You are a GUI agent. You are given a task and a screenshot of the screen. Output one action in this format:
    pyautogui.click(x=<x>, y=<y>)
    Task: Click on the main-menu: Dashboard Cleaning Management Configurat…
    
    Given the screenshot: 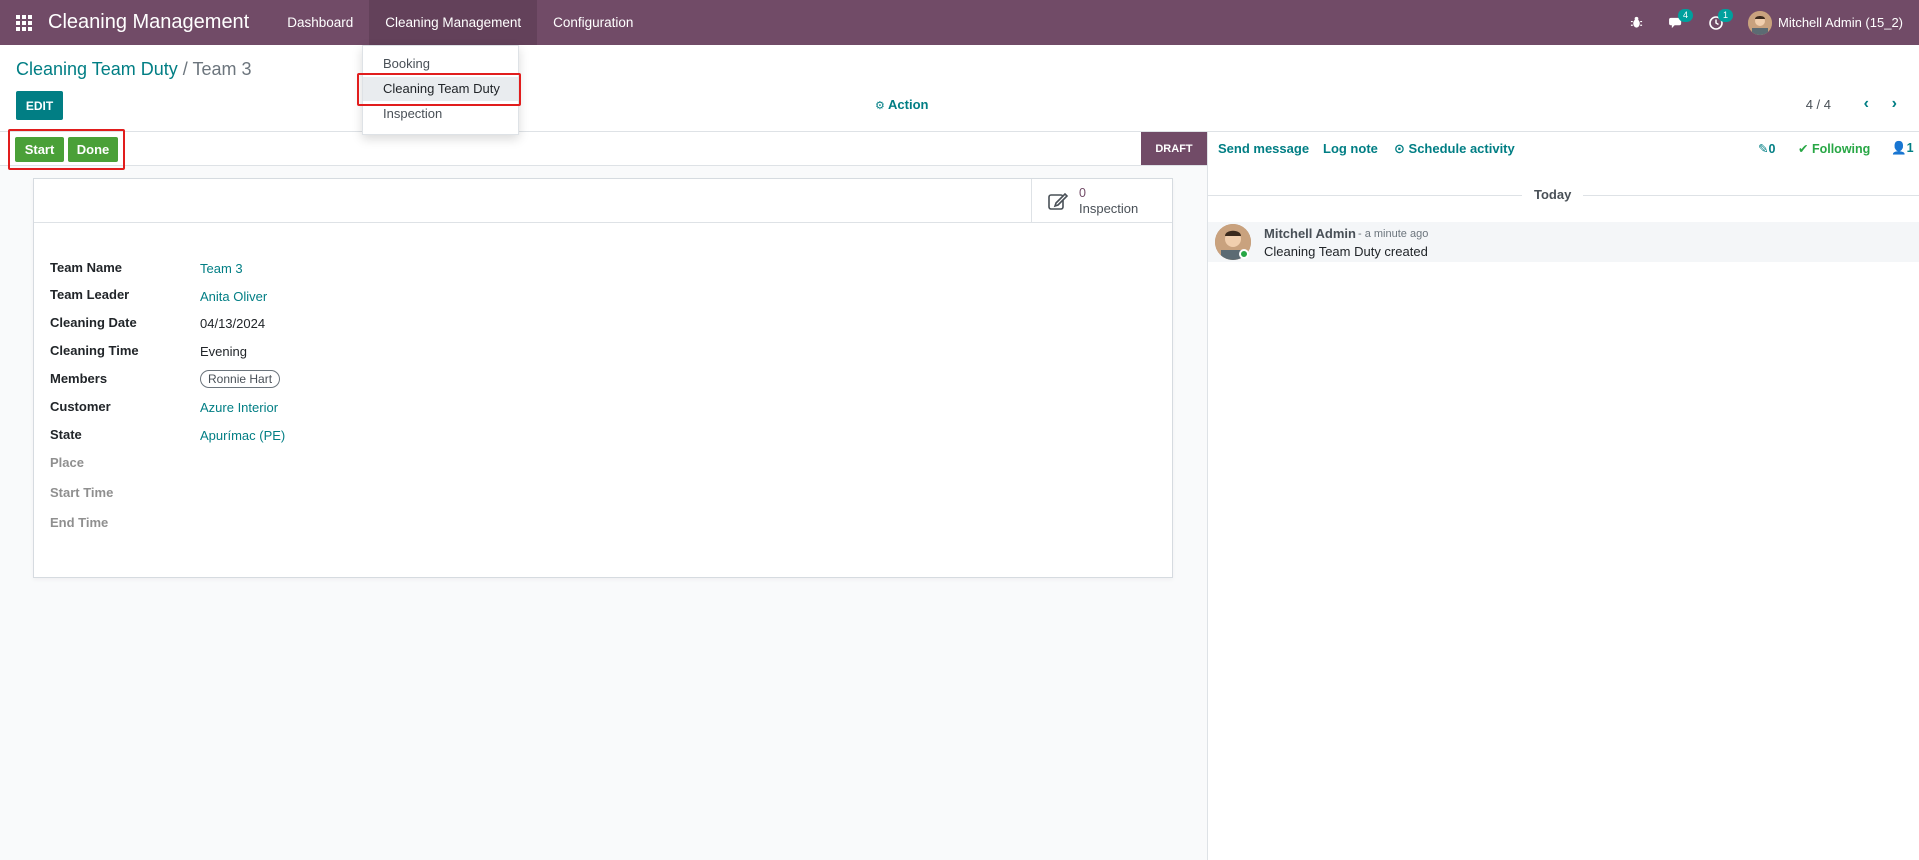 What is the action you would take?
    pyautogui.click(x=460, y=22)
    